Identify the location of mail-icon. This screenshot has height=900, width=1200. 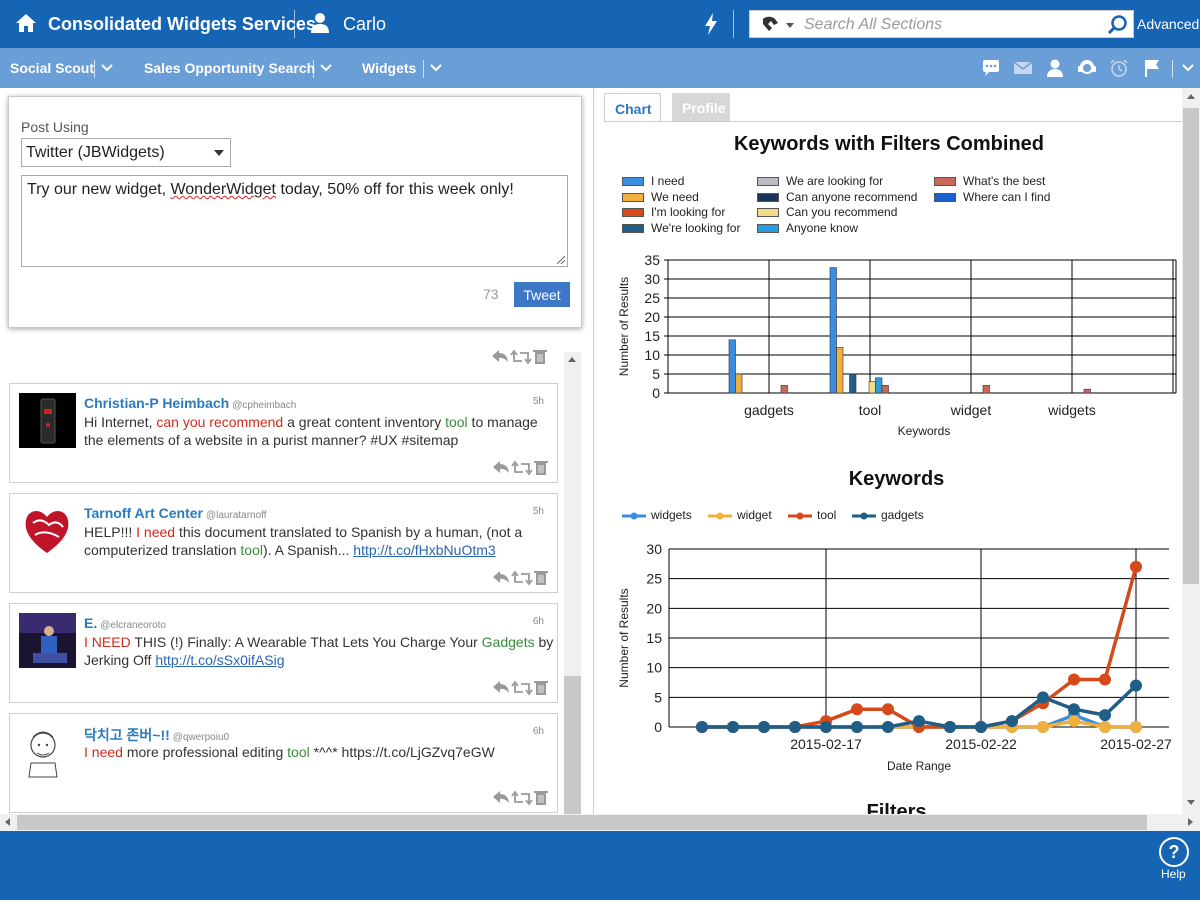
(1023, 68).